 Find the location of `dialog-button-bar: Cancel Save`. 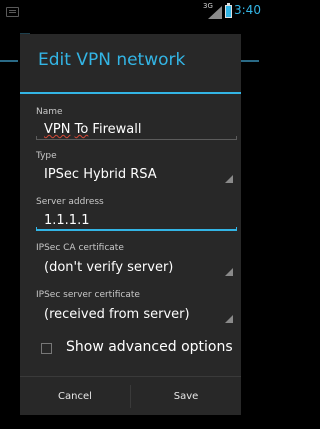

dialog-button-bar: Cancel Save is located at coordinates (130, 396).